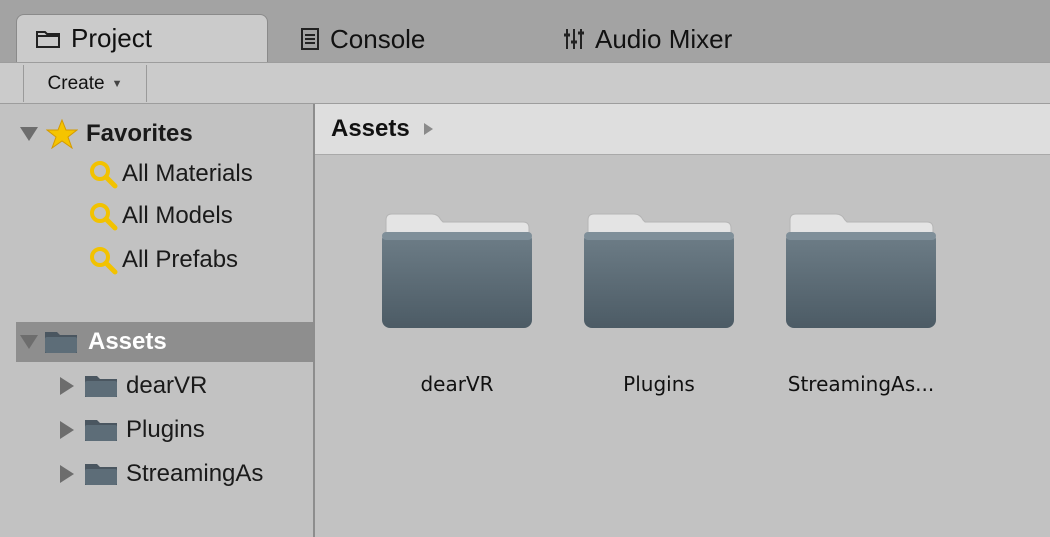  What do you see at coordinates (111, 38) in the screenshot?
I see `tab-label: Project` at bounding box center [111, 38].